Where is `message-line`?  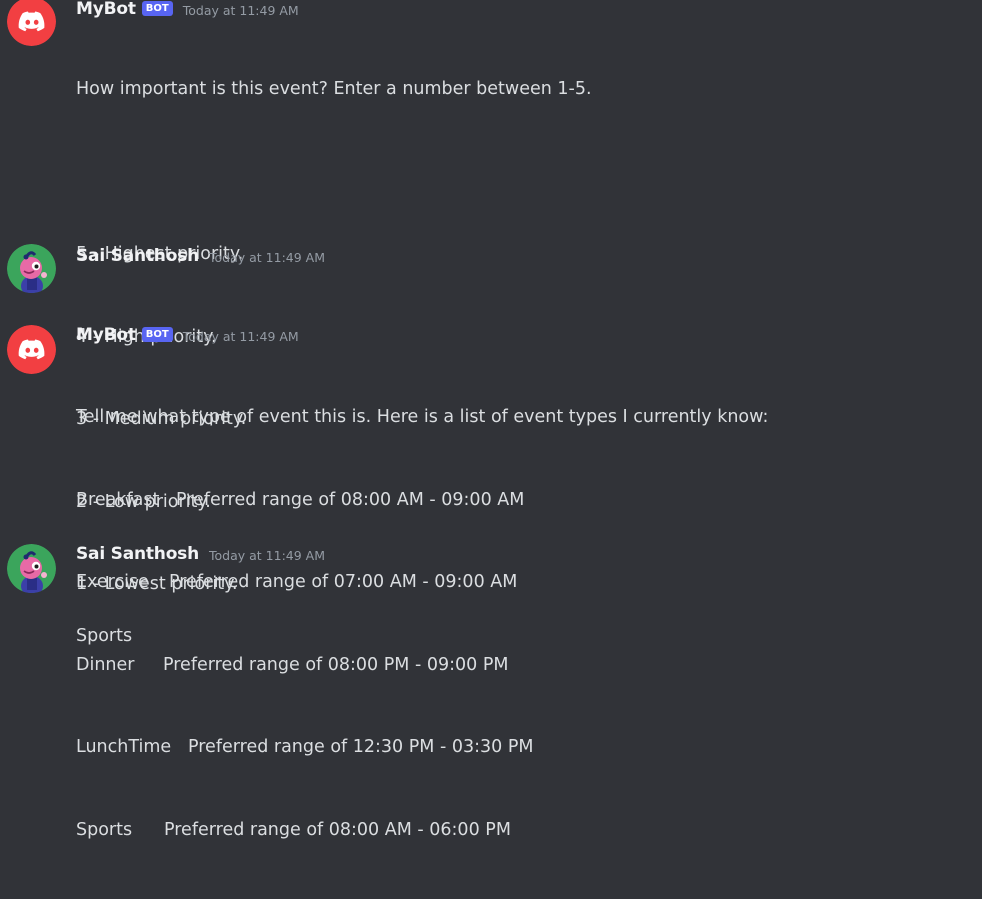 message-line is located at coordinates (334, 173).